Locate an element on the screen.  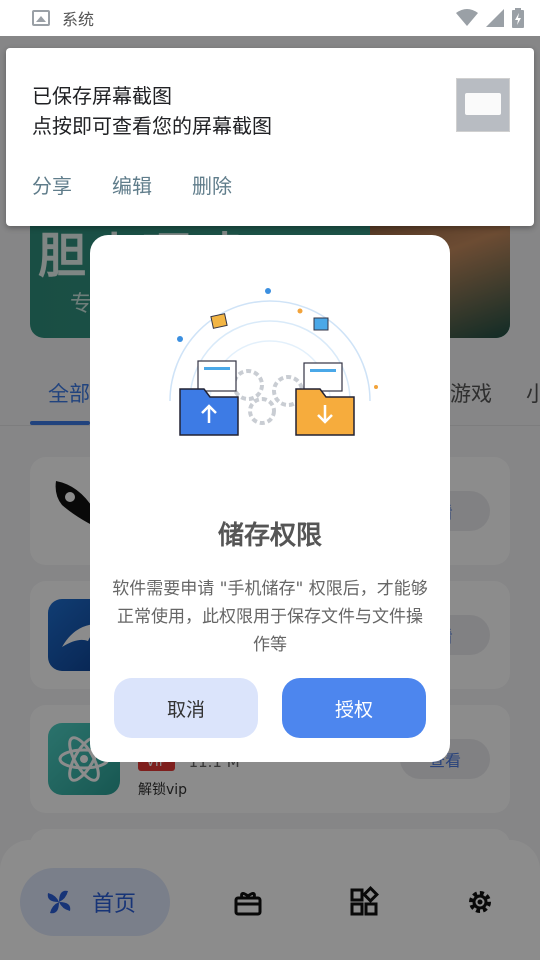
gallery-icon is located at coordinates (41, 18).